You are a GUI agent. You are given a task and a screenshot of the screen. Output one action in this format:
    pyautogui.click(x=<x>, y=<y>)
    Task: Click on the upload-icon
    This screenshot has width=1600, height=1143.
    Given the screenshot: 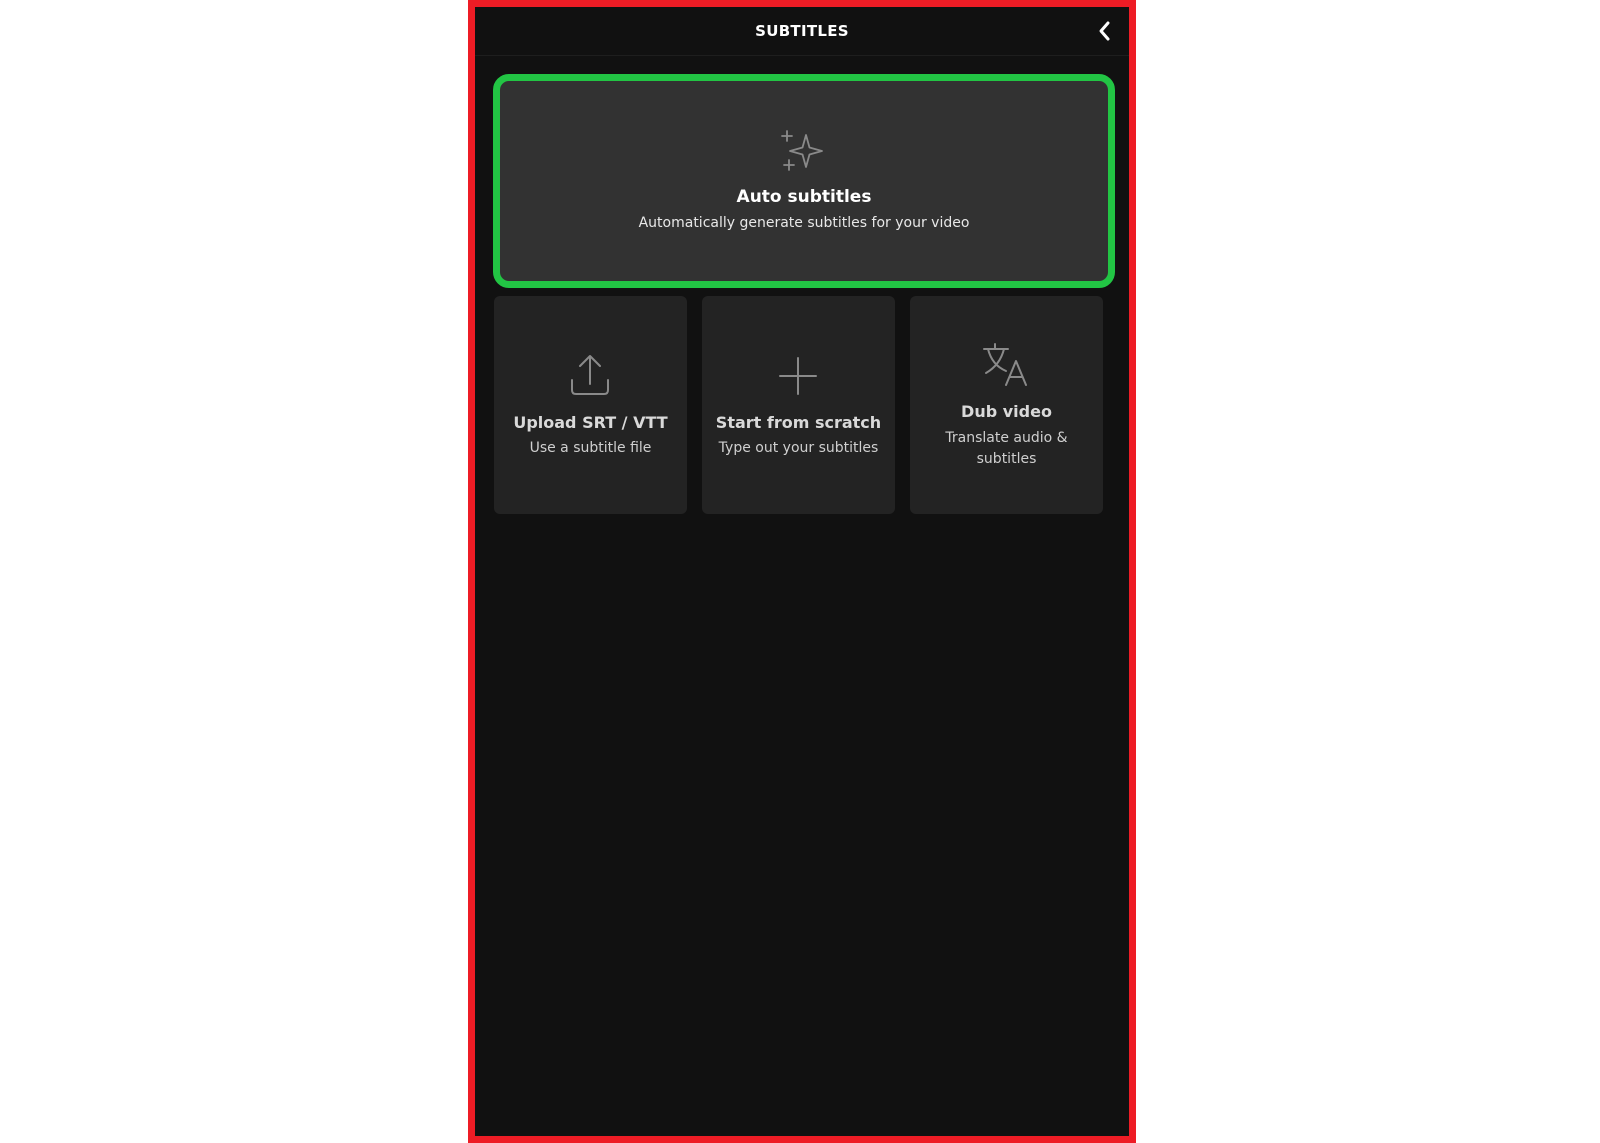 What is the action you would take?
    pyautogui.click(x=590, y=375)
    